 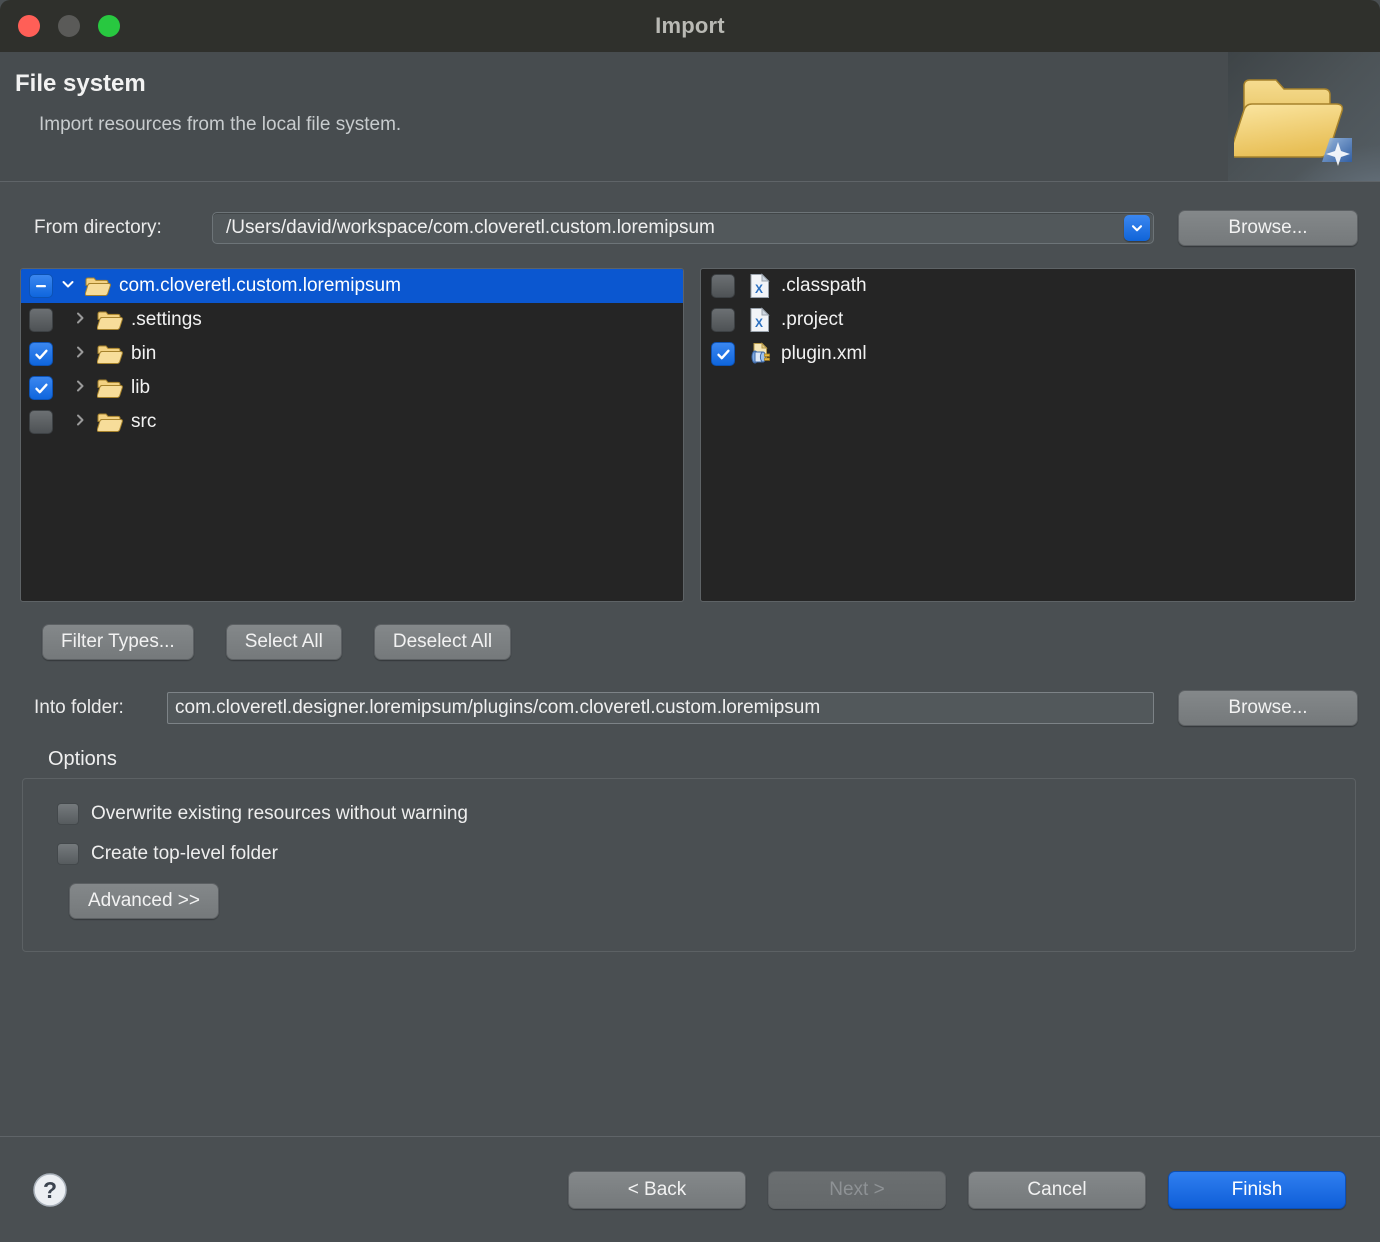 I want to click on tree-row-src: src, so click(x=352, y=422).